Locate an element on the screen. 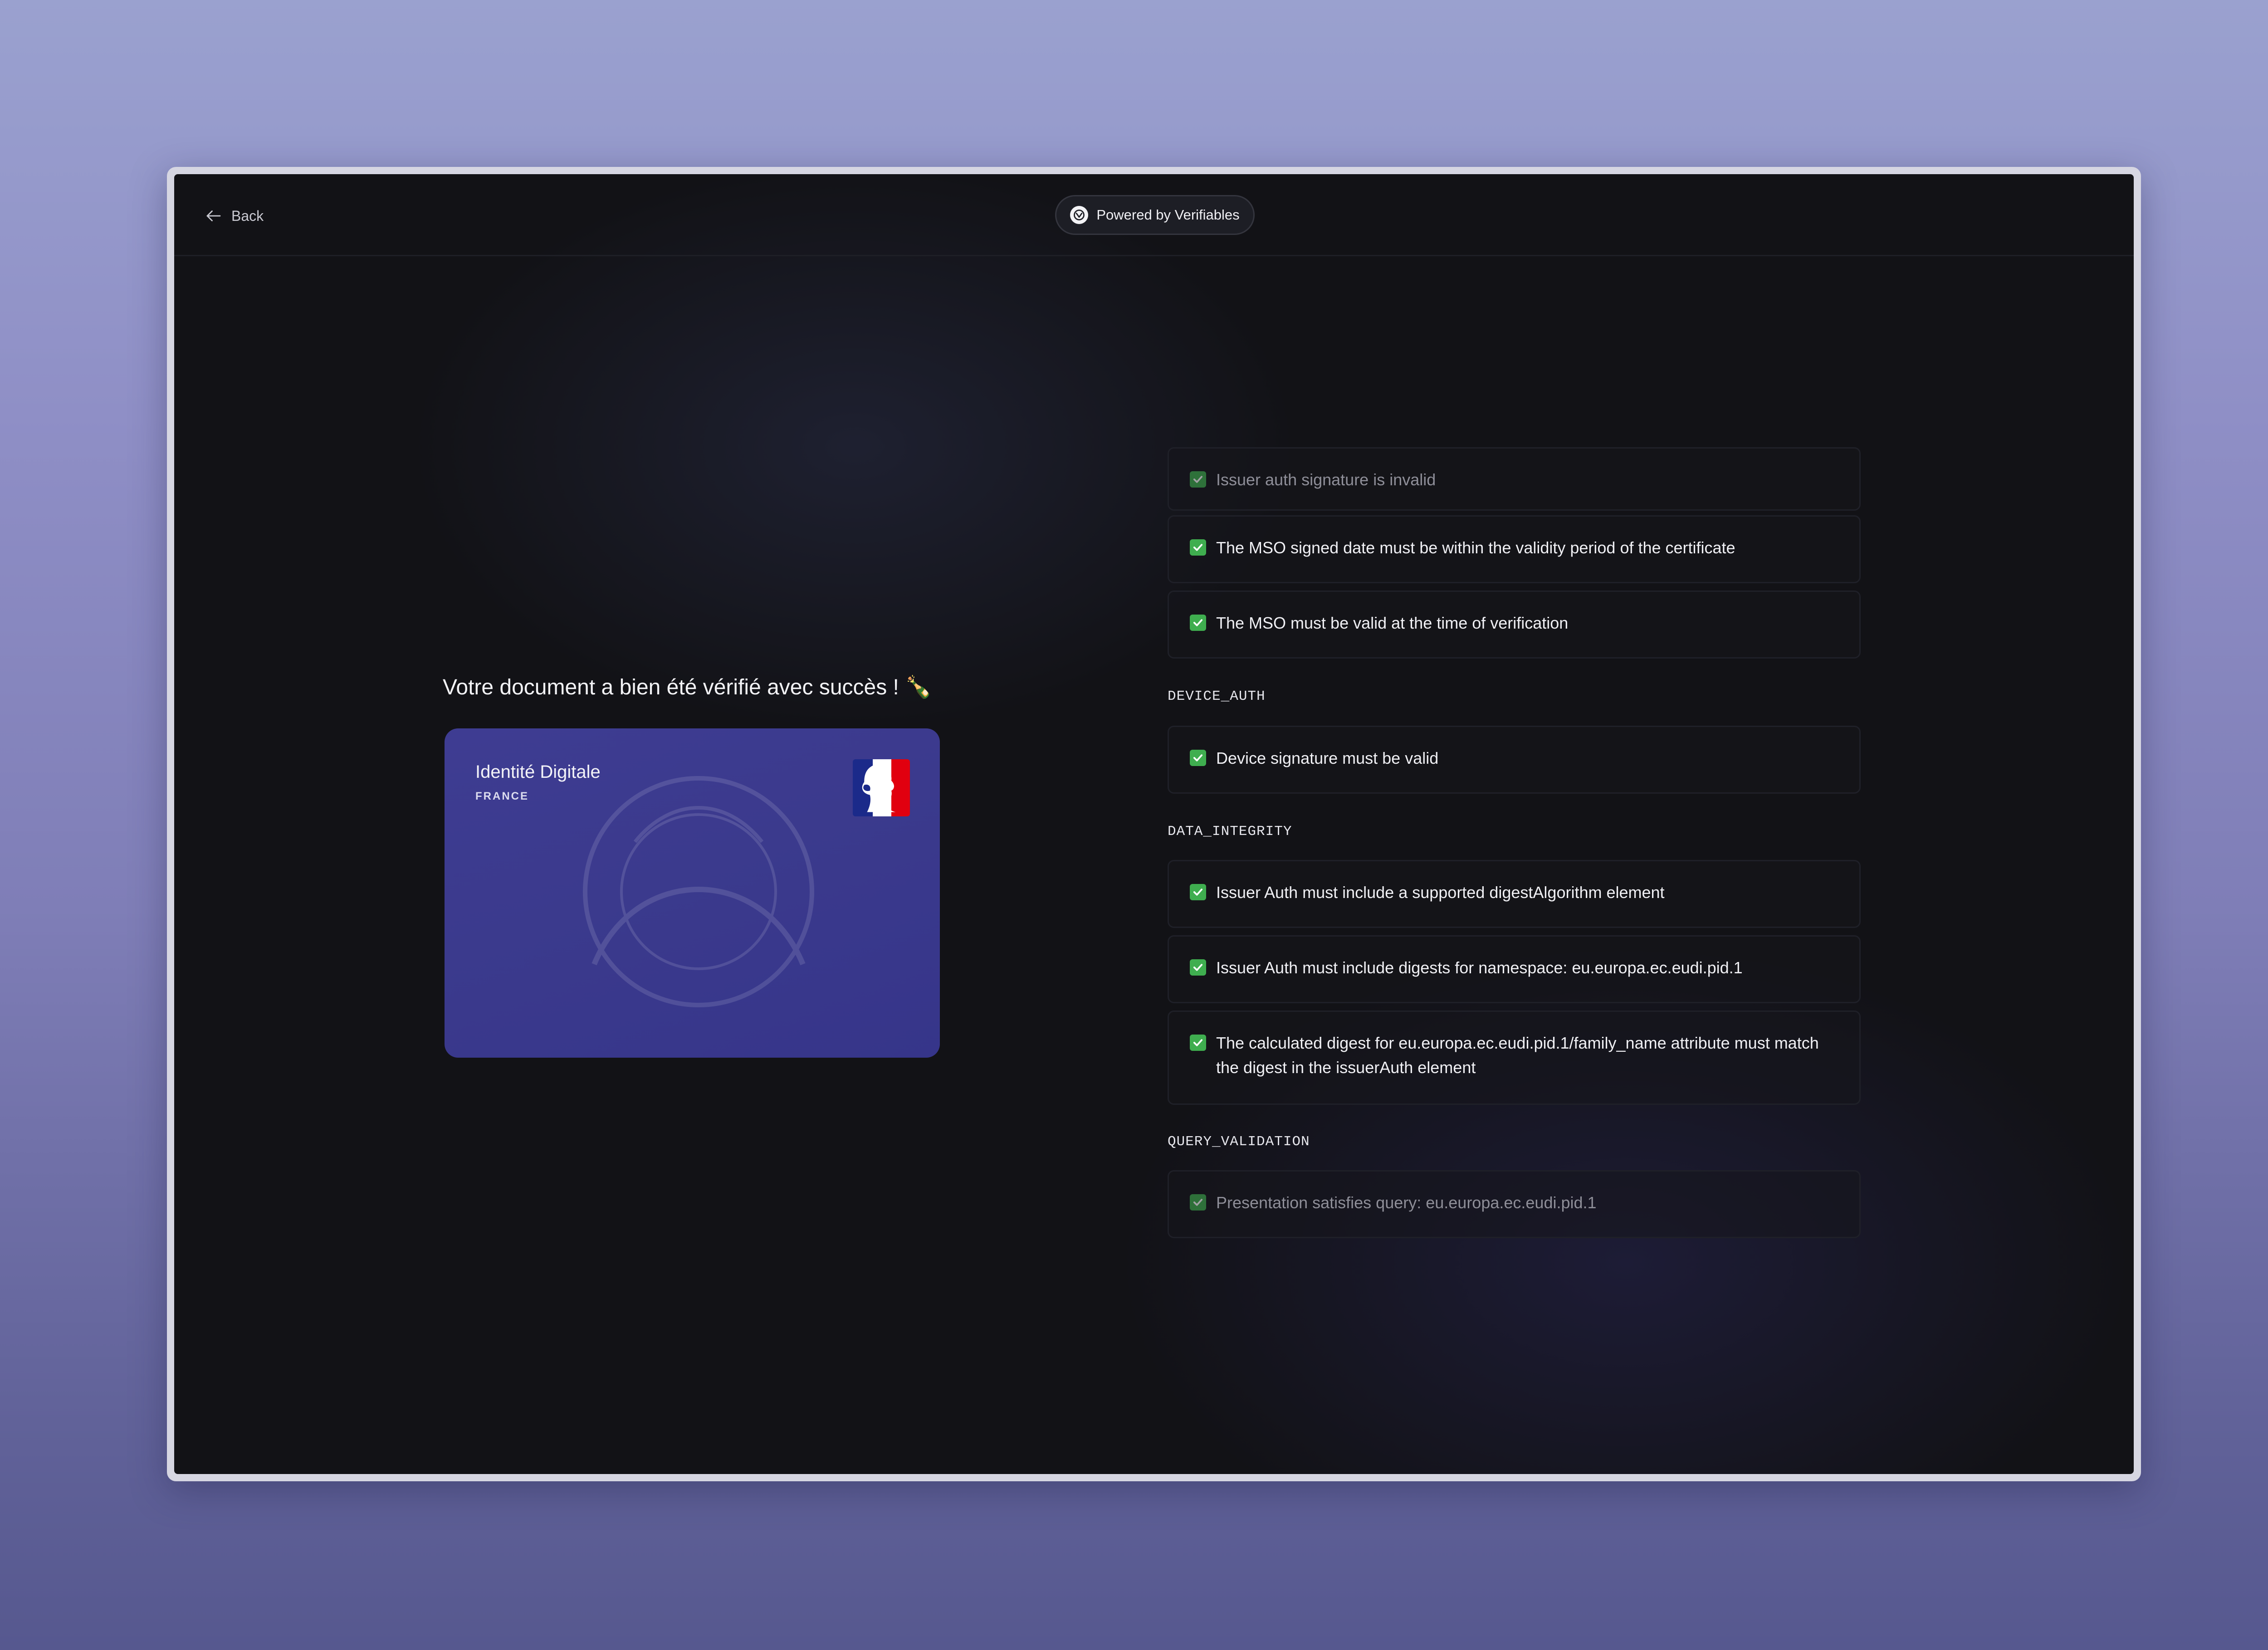  back-button: Back is located at coordinates (234, 216).